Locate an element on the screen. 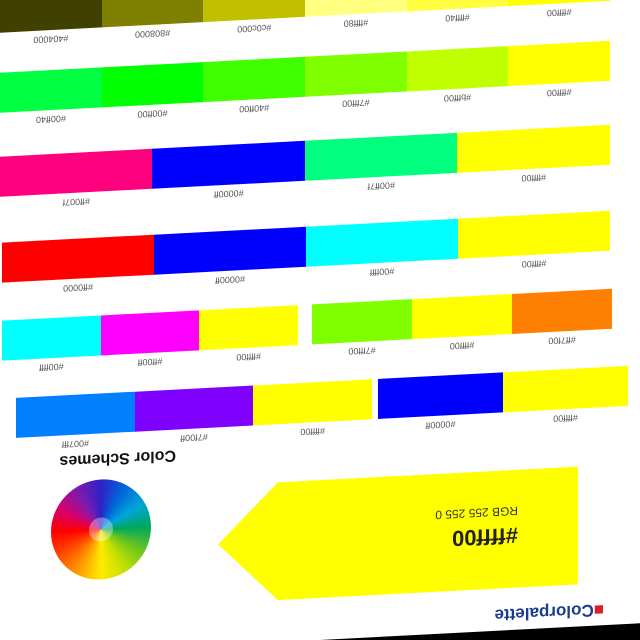 This screenshot has height=640, width=640. color-swatch: #ffff40 is located at coordinates (457, 11).